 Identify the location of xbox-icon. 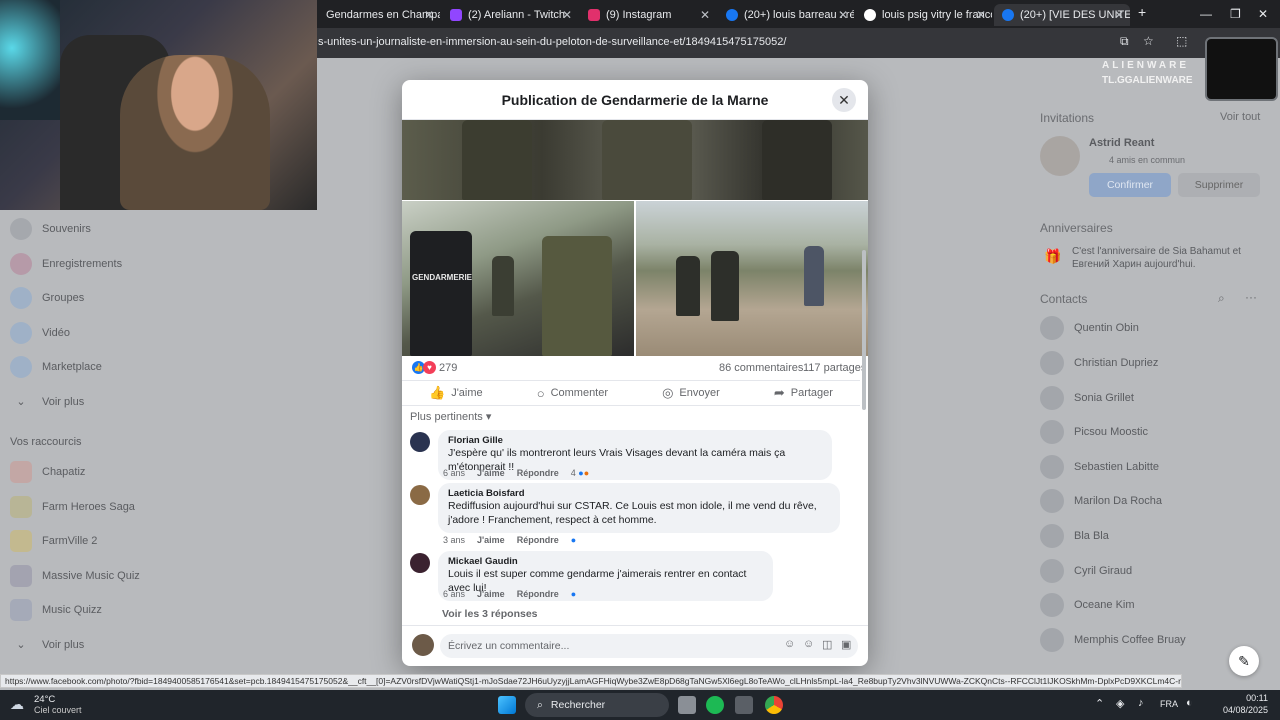
(744, 705).